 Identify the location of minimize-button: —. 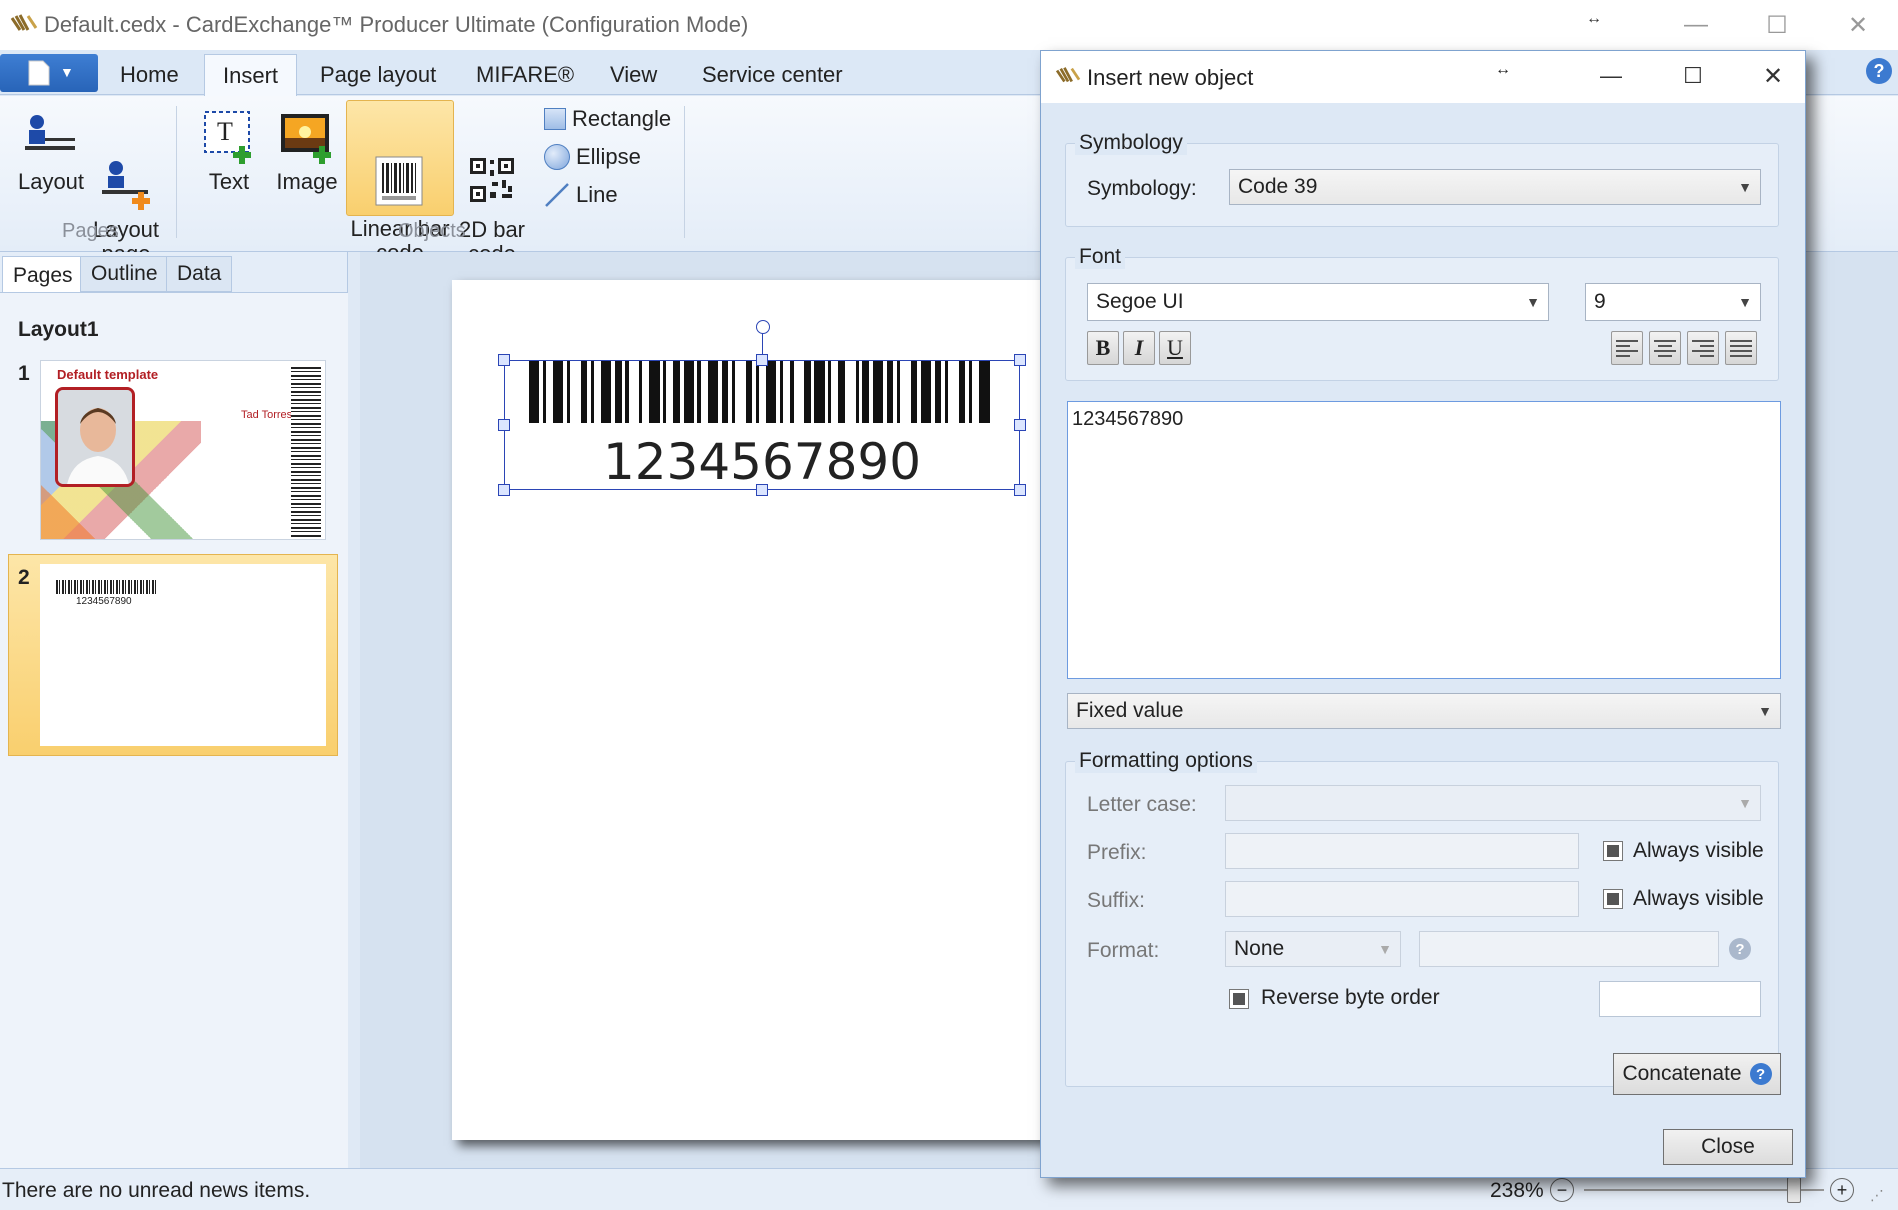
(1696, 25).